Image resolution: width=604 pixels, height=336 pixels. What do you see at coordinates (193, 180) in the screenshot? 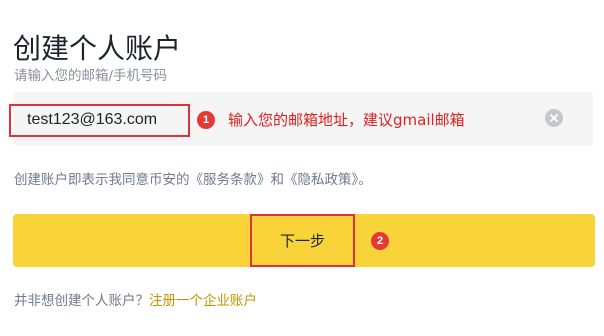
I see `terms-agreement-text: 创建账户即表示我同意币安的《服务条款》和《隐私政策》。` at bounding box center [193, 180].